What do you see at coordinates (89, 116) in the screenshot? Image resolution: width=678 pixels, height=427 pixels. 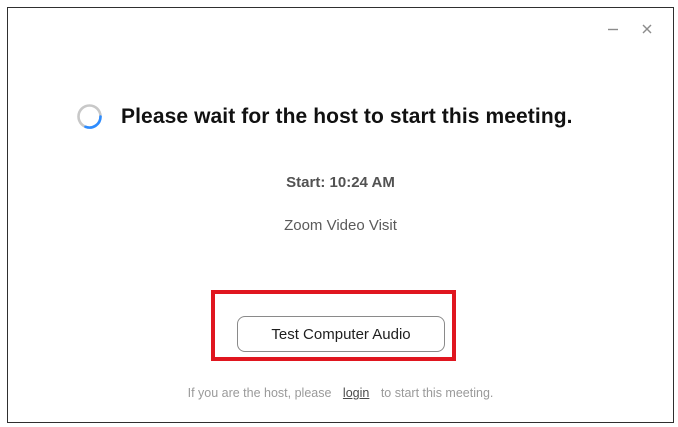 I see `loading-spinner-icon` at bounding box center [89, 116].